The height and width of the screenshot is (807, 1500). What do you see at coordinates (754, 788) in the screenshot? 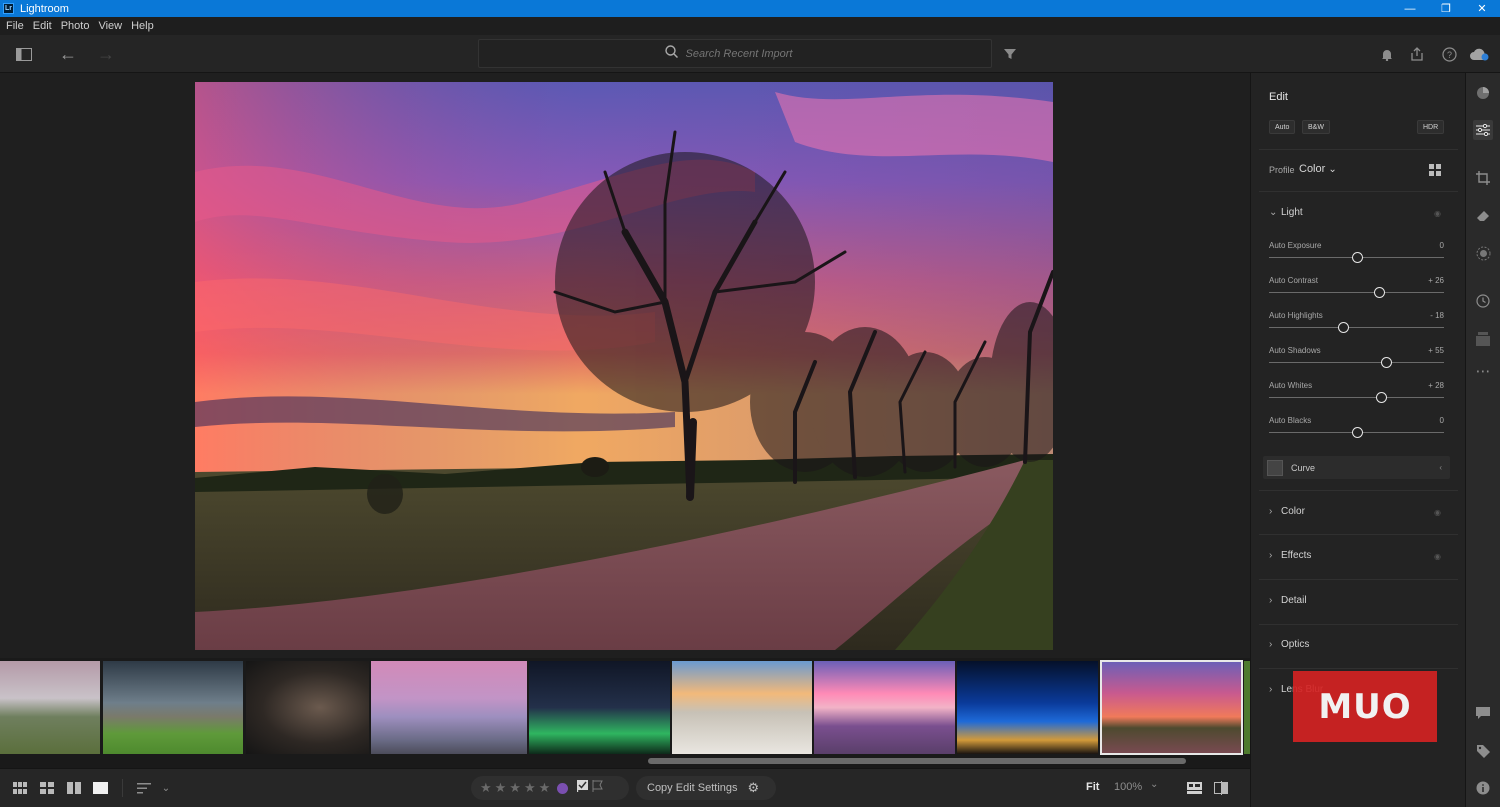
I see `gear-icon: ⚙` at bounding box center [754, 788].